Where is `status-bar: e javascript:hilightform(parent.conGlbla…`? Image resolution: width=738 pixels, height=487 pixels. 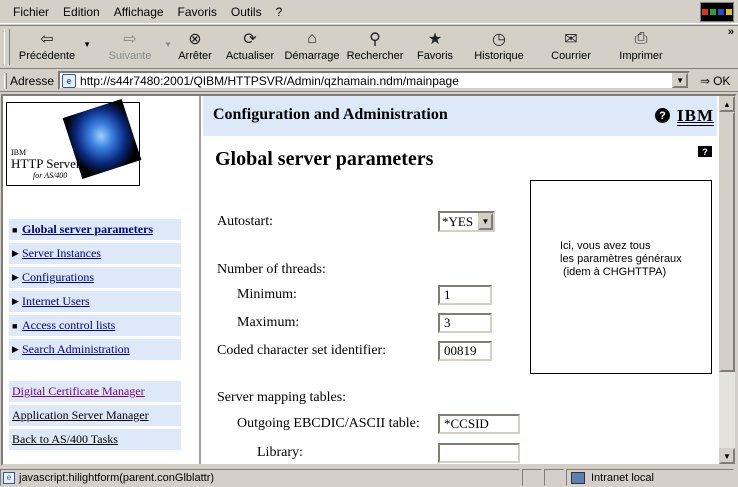
status-bar: e javascript:hilightform(parent.conGlbla… is located at coordinates (369, 477).